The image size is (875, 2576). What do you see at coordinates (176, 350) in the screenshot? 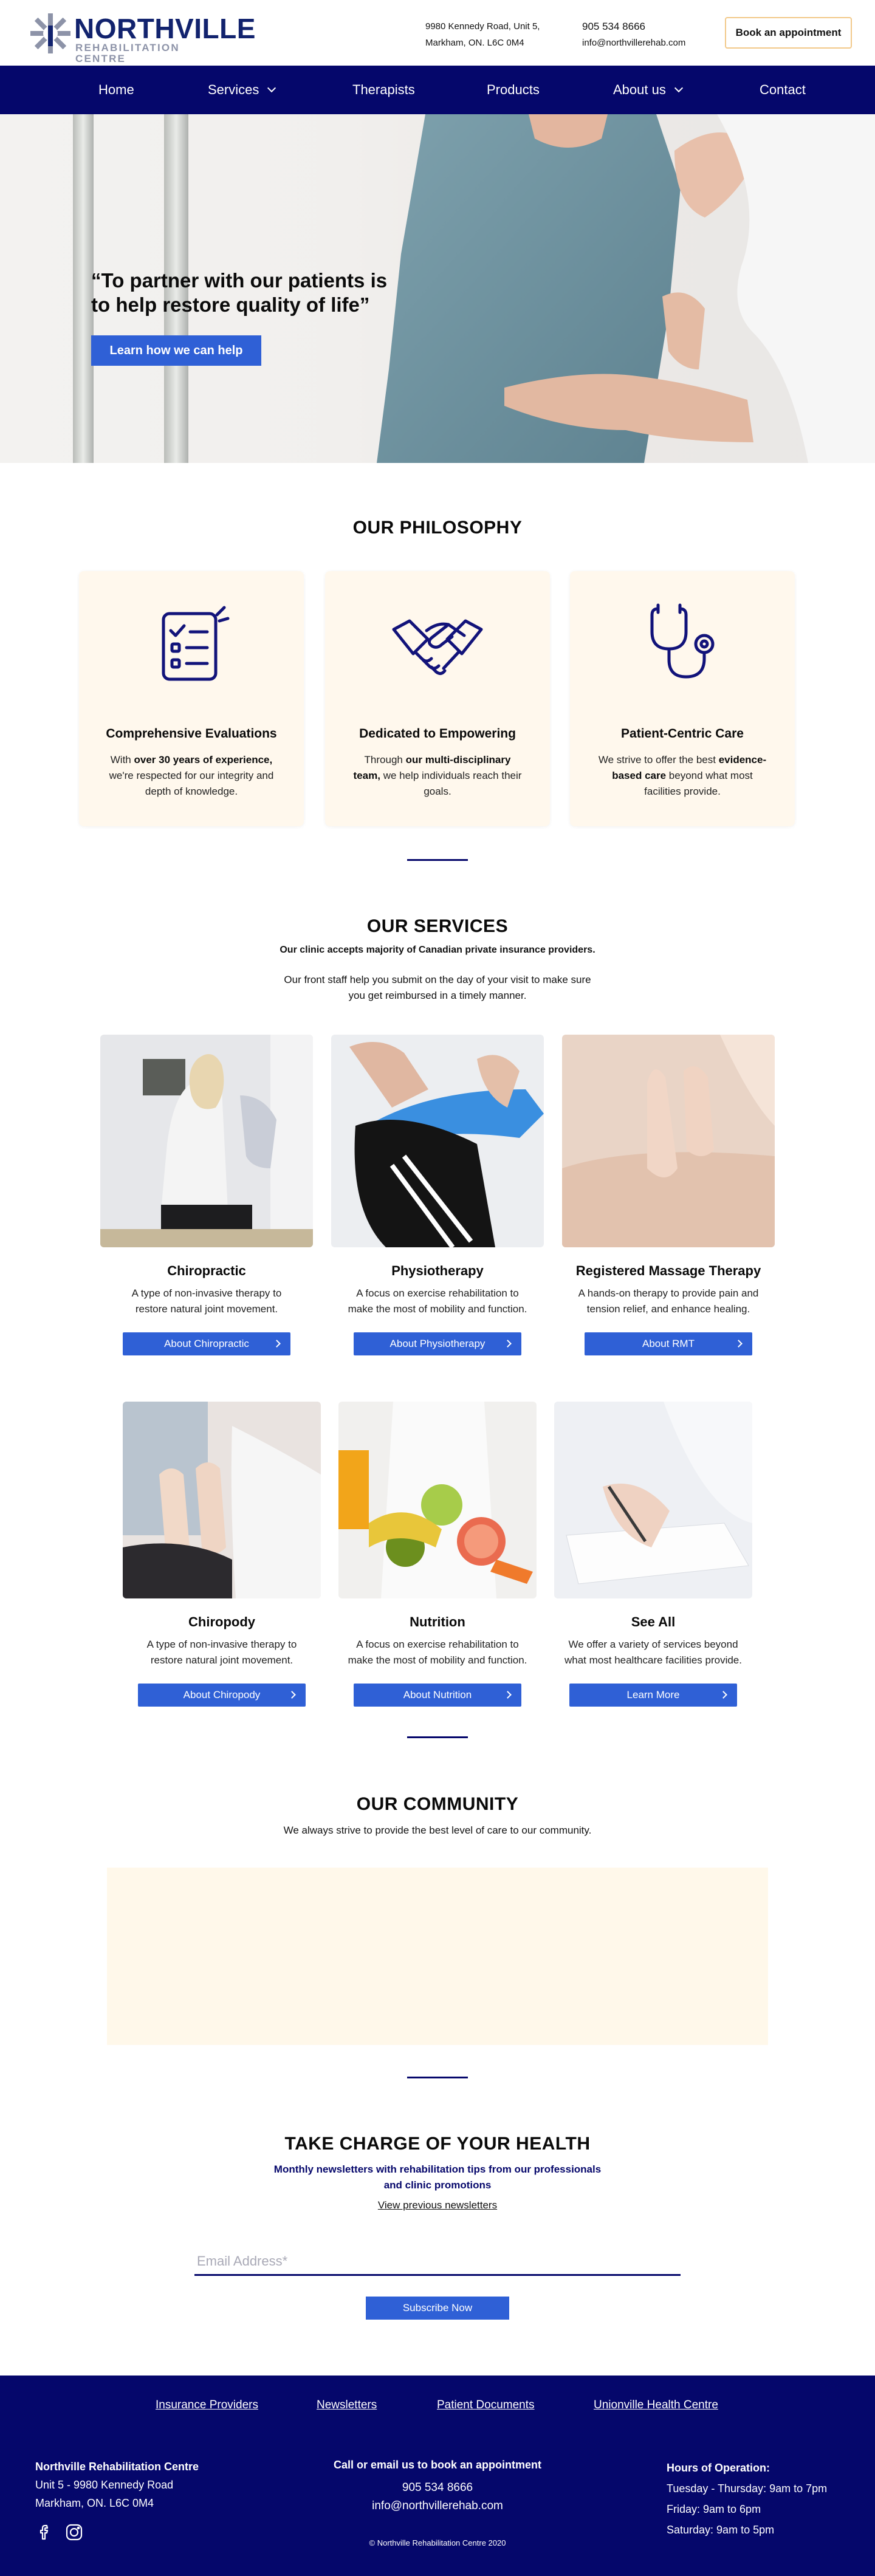
I see `learn-how-button: Learn how we can help` at bounding box center [176, 350].